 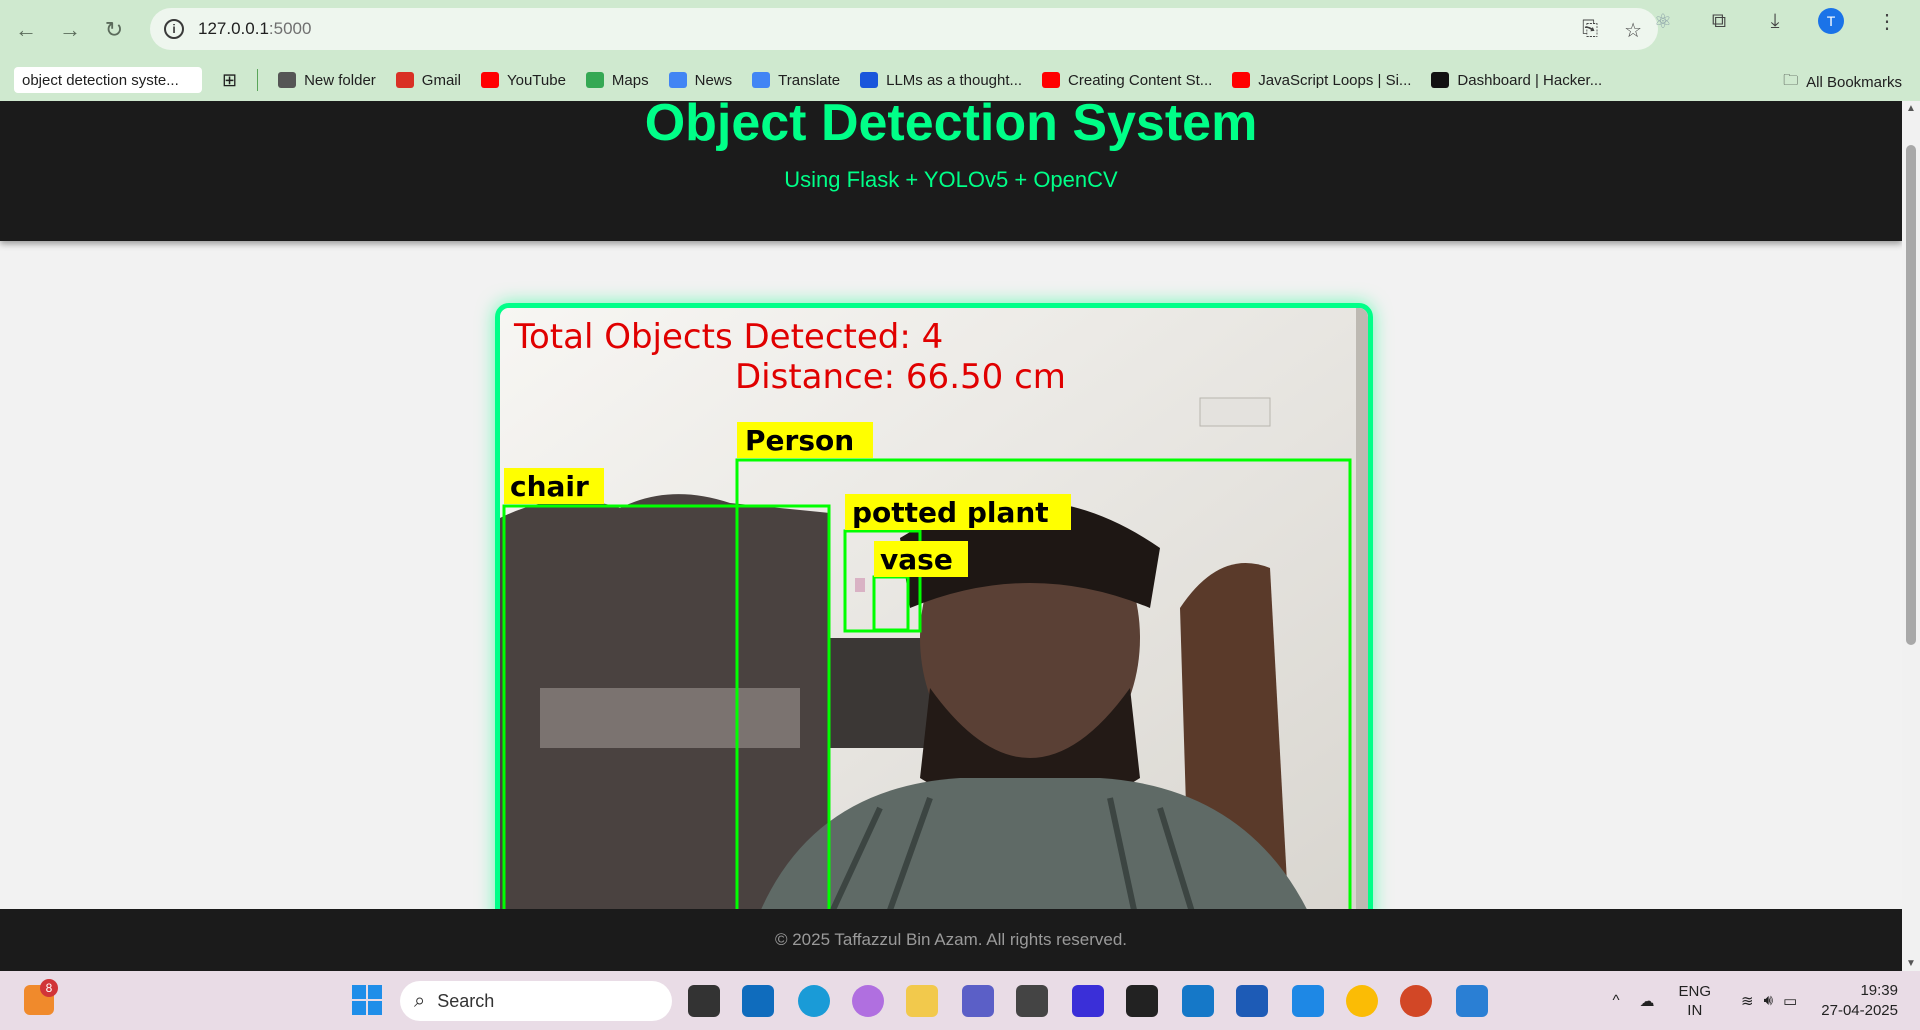 What do you see at coordinates (1911, 963) in the screenshot?
I see `scroll-down-icon: ▼` at bounding box center [1911, 963].